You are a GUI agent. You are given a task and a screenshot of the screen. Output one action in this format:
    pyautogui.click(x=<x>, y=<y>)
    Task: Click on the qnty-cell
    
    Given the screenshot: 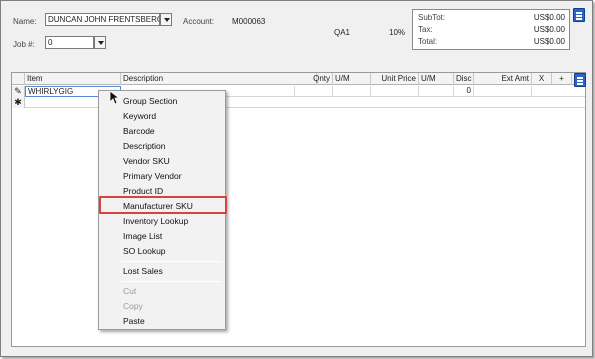 What is the action you would take?
    pyautogui.click(x=314, y=91)
    